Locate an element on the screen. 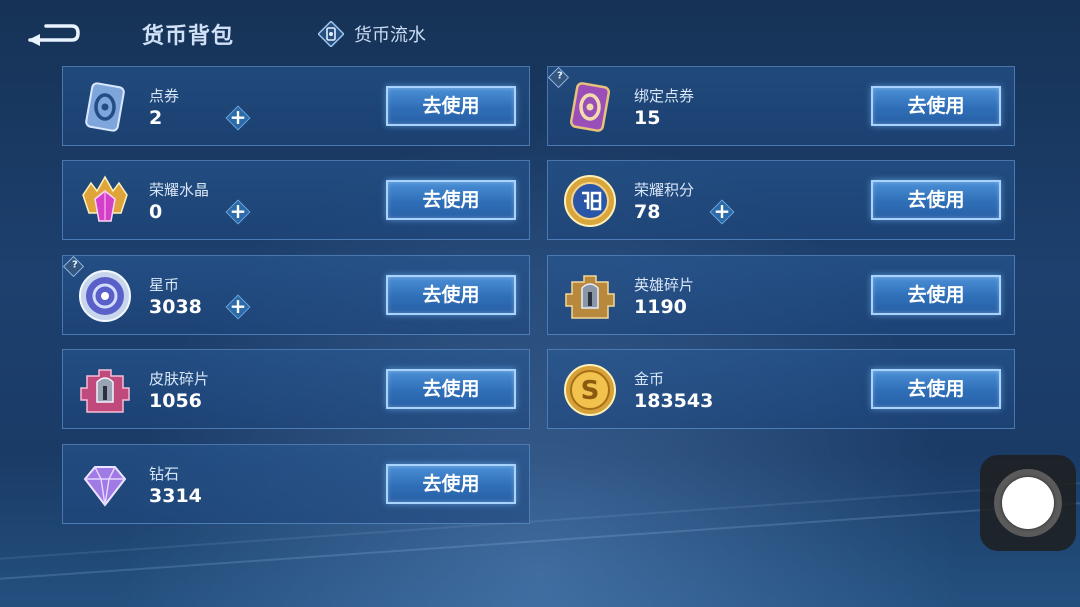 Image resolution: width=1080 pixels, height=607 pixels. back-arrow-icon is located at coordinates (54, 35).